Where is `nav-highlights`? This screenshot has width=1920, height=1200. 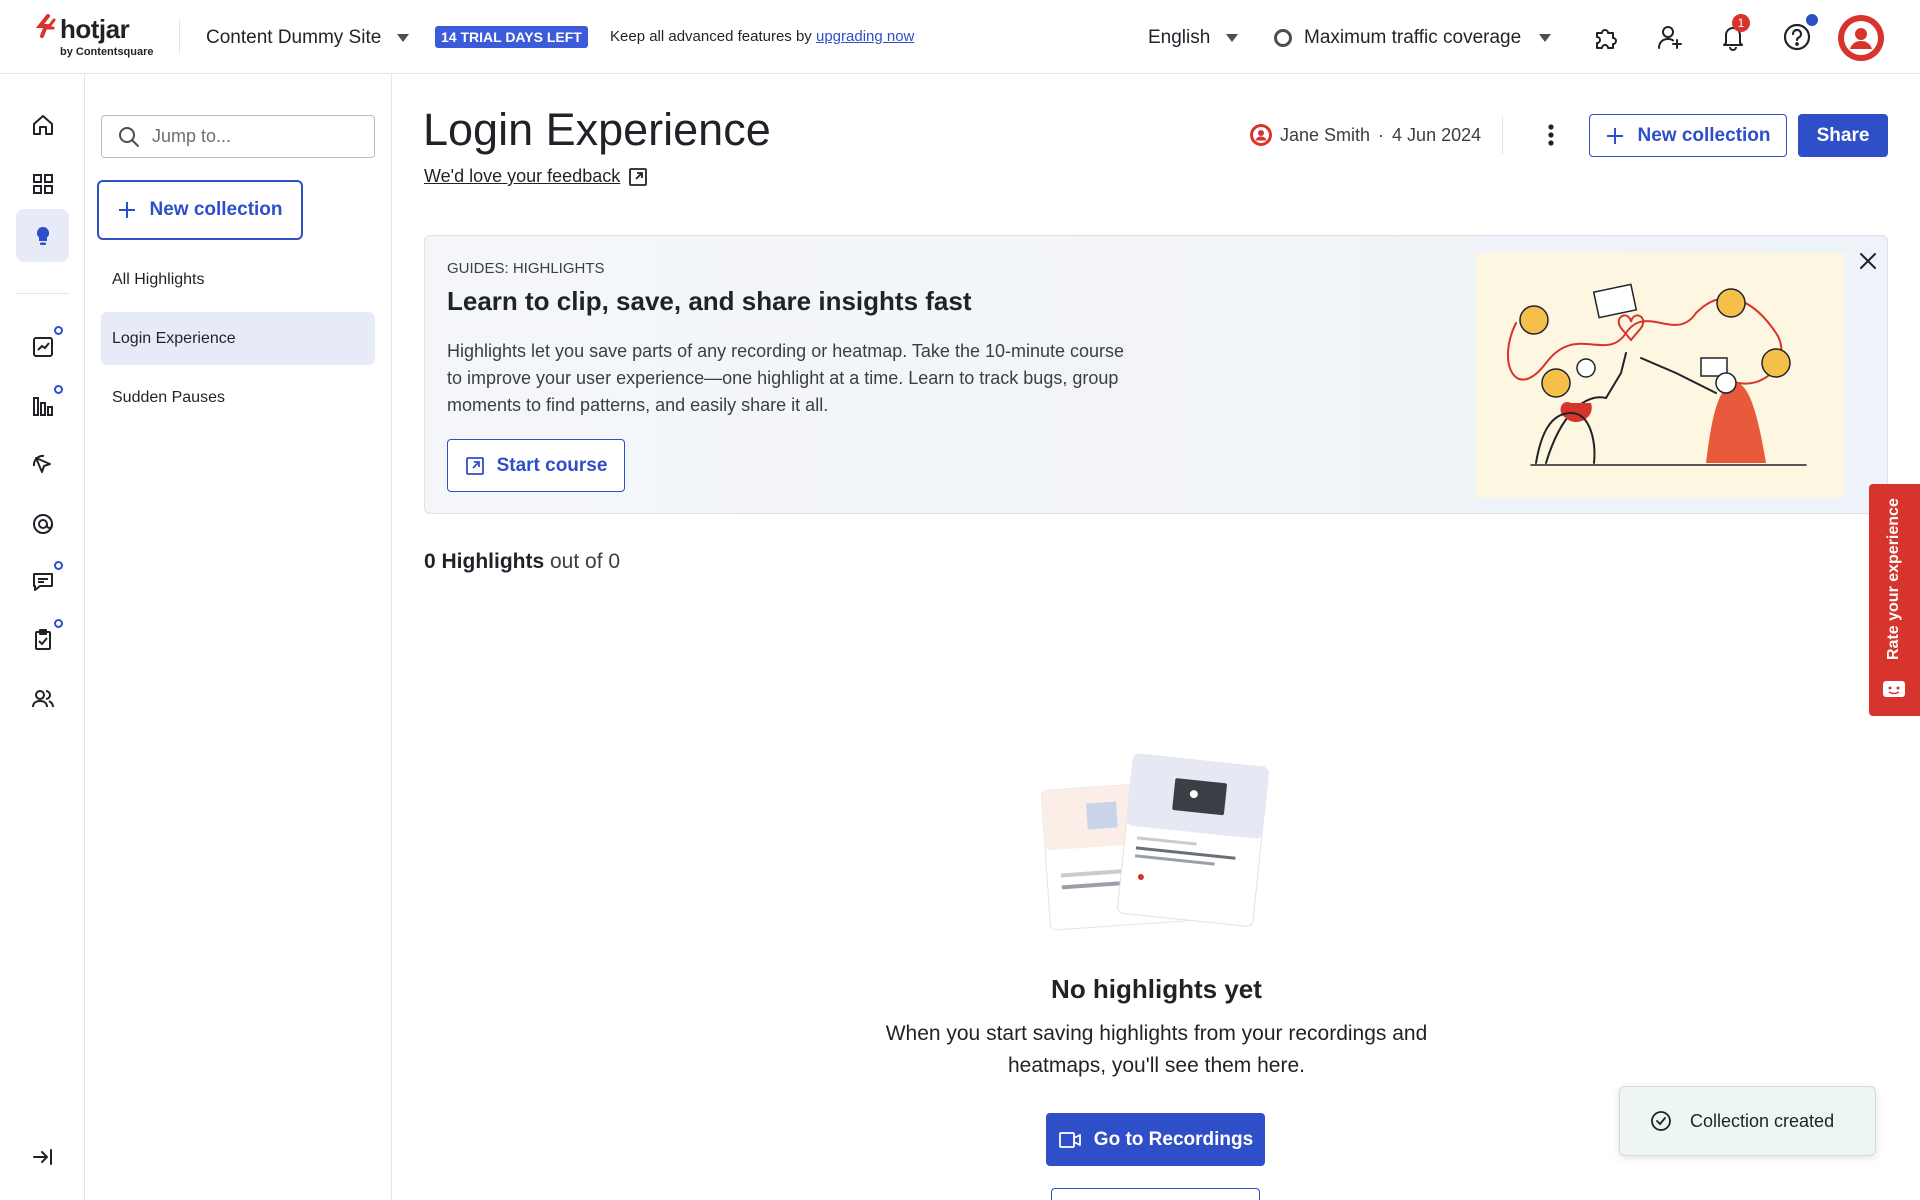 nav-highlights is located at coordinates (42, 235).